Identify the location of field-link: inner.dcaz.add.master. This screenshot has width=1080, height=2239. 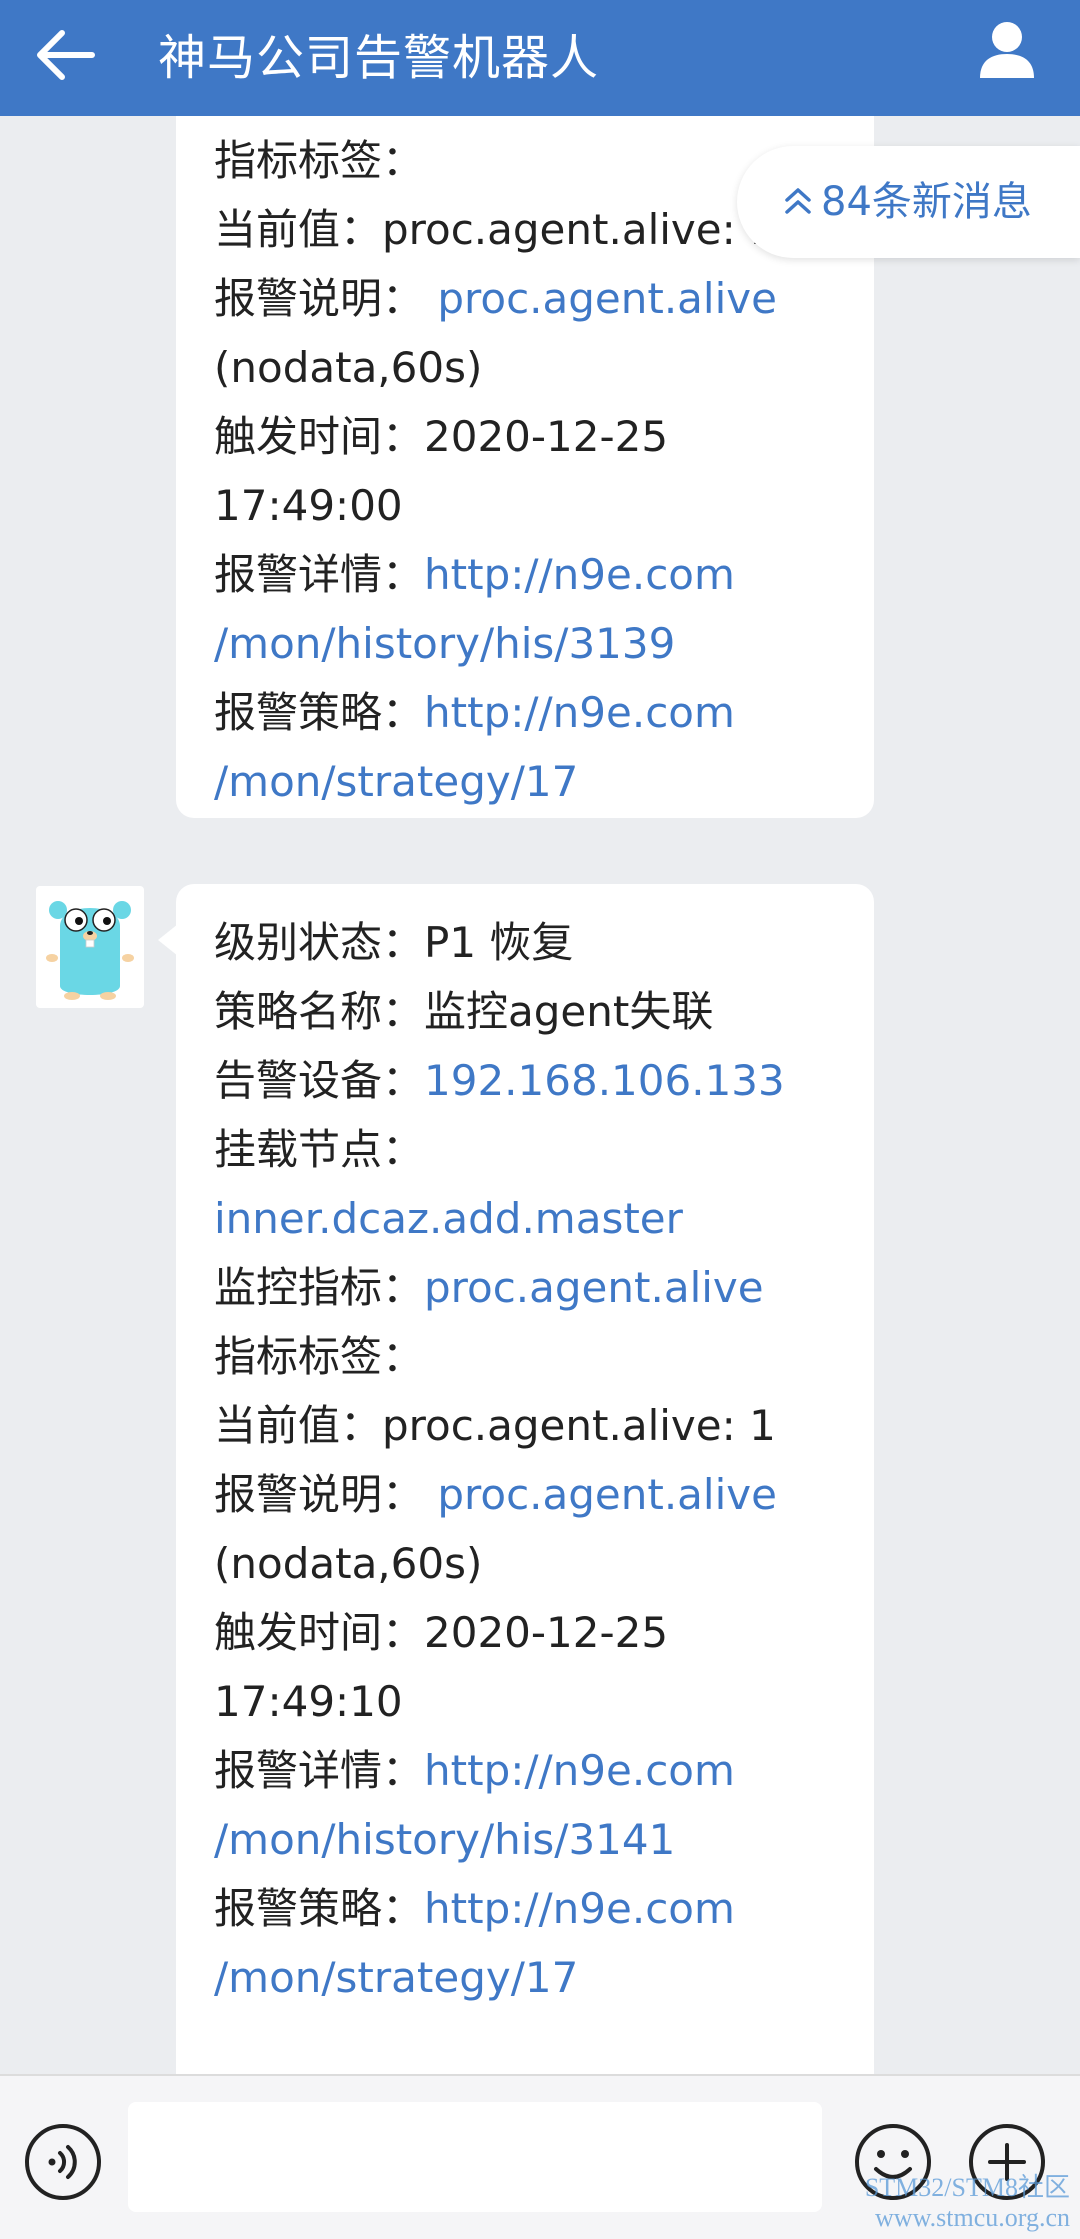
(448, 1218).